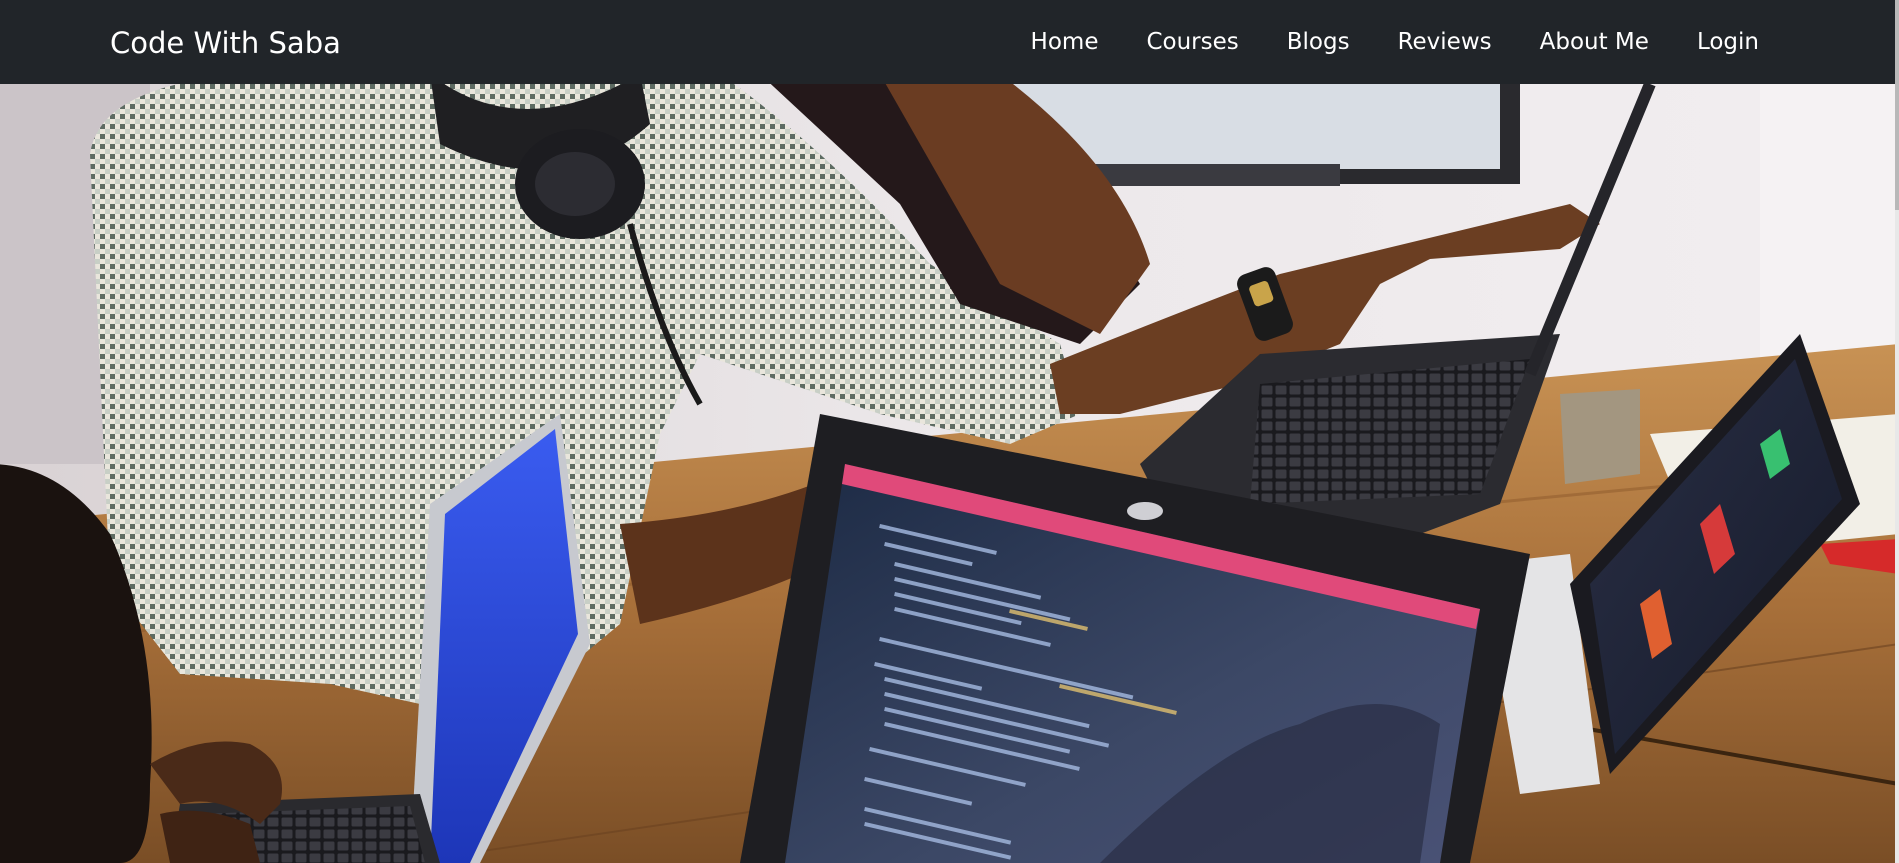  I want to click on scrollbar-thumb, so click(1897, 105).